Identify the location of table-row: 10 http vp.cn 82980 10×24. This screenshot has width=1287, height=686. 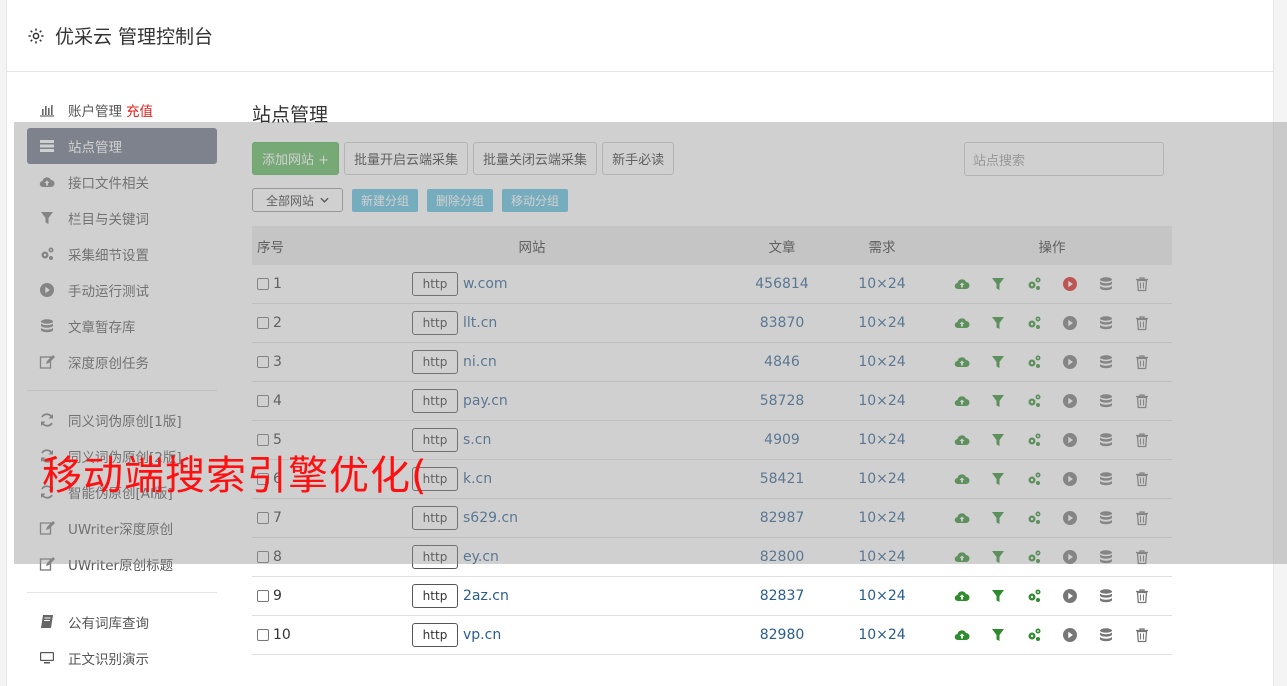
(712, 635).